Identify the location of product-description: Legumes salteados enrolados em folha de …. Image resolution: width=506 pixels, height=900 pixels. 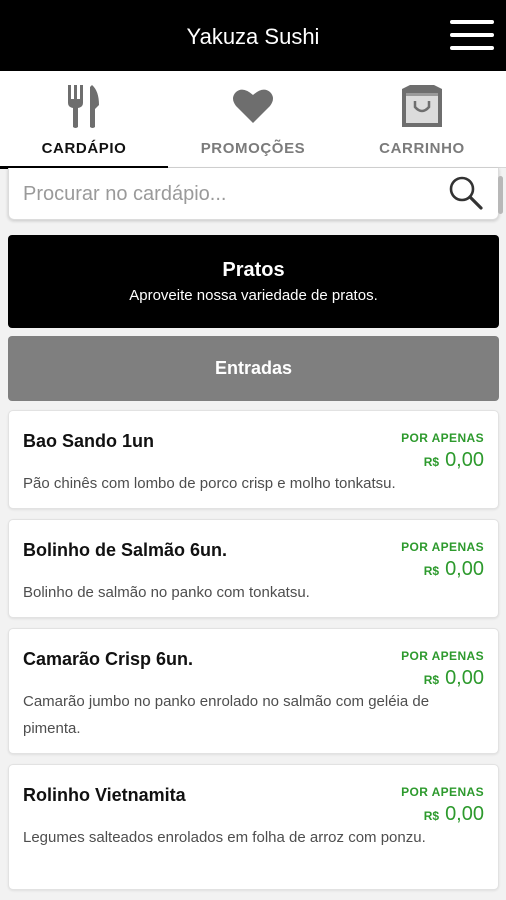
(224, 837).